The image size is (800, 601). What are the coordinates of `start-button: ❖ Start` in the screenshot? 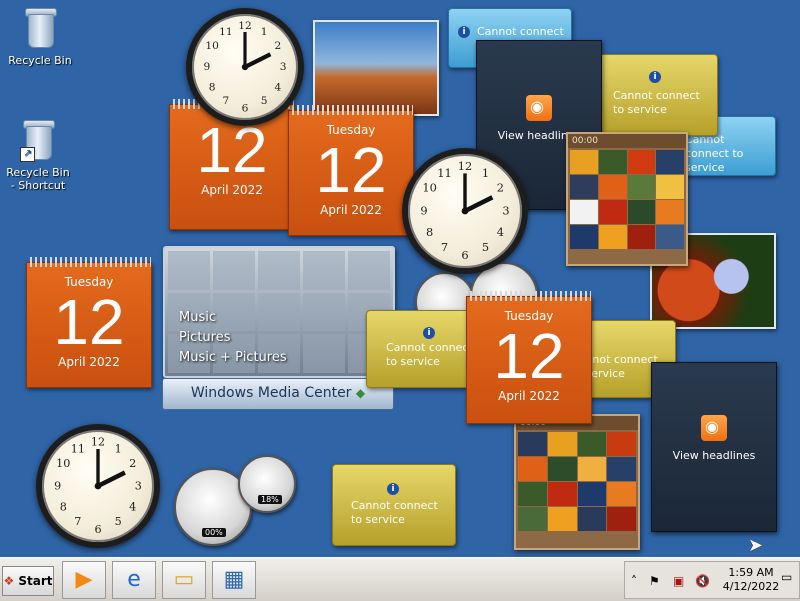 It's located at (28, 581).